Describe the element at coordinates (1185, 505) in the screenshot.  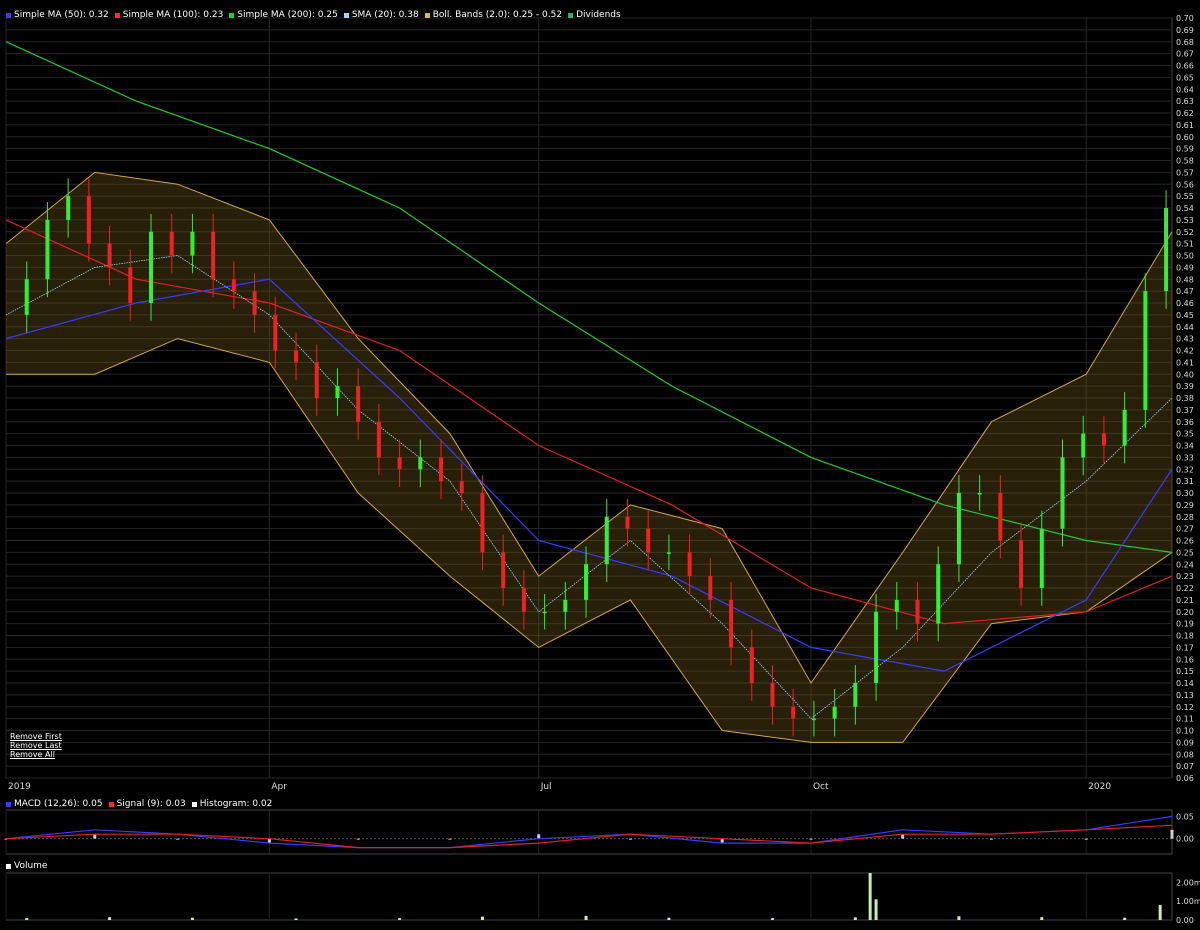
I see `y-tick-label: 0.29` at that location.